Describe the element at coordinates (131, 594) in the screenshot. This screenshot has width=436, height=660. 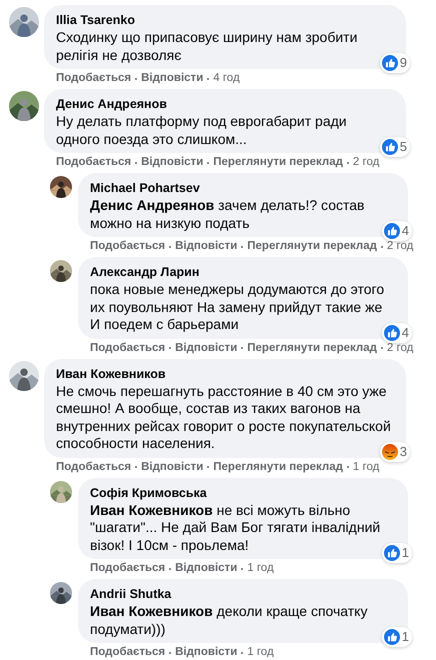
I see `author-name: Andrii Shutka` at that location.